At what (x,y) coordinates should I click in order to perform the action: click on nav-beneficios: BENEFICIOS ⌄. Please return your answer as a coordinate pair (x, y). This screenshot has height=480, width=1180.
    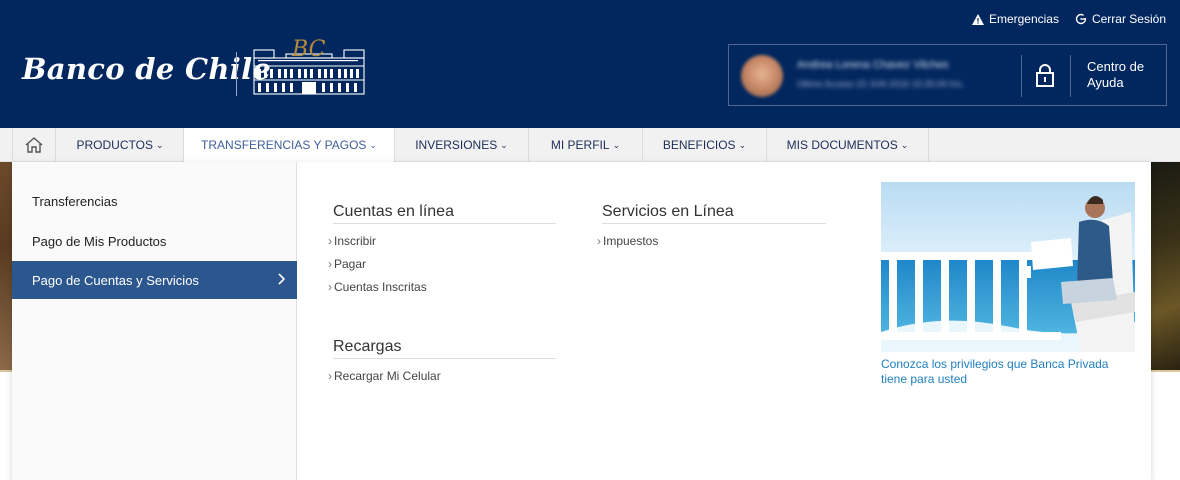
    Looking at the image, I should click on (705, 145).